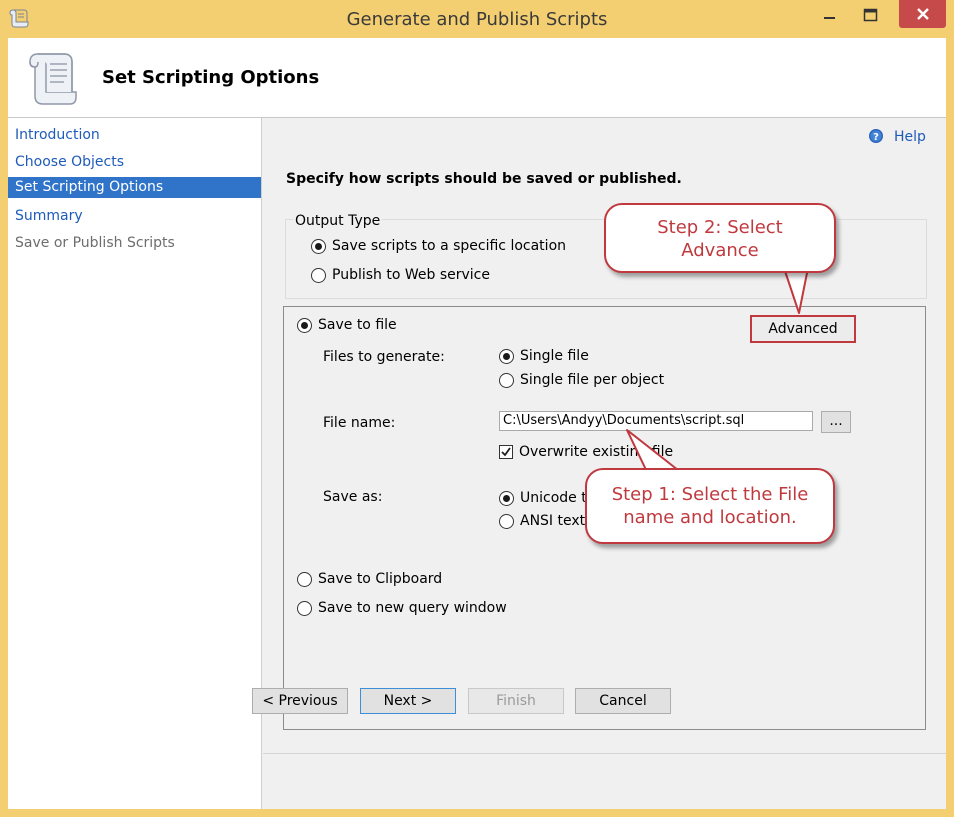 Image resolution: width=954 pixels, height=817 pixels. I want to click on ansi-text-radio, so click(506, 521).